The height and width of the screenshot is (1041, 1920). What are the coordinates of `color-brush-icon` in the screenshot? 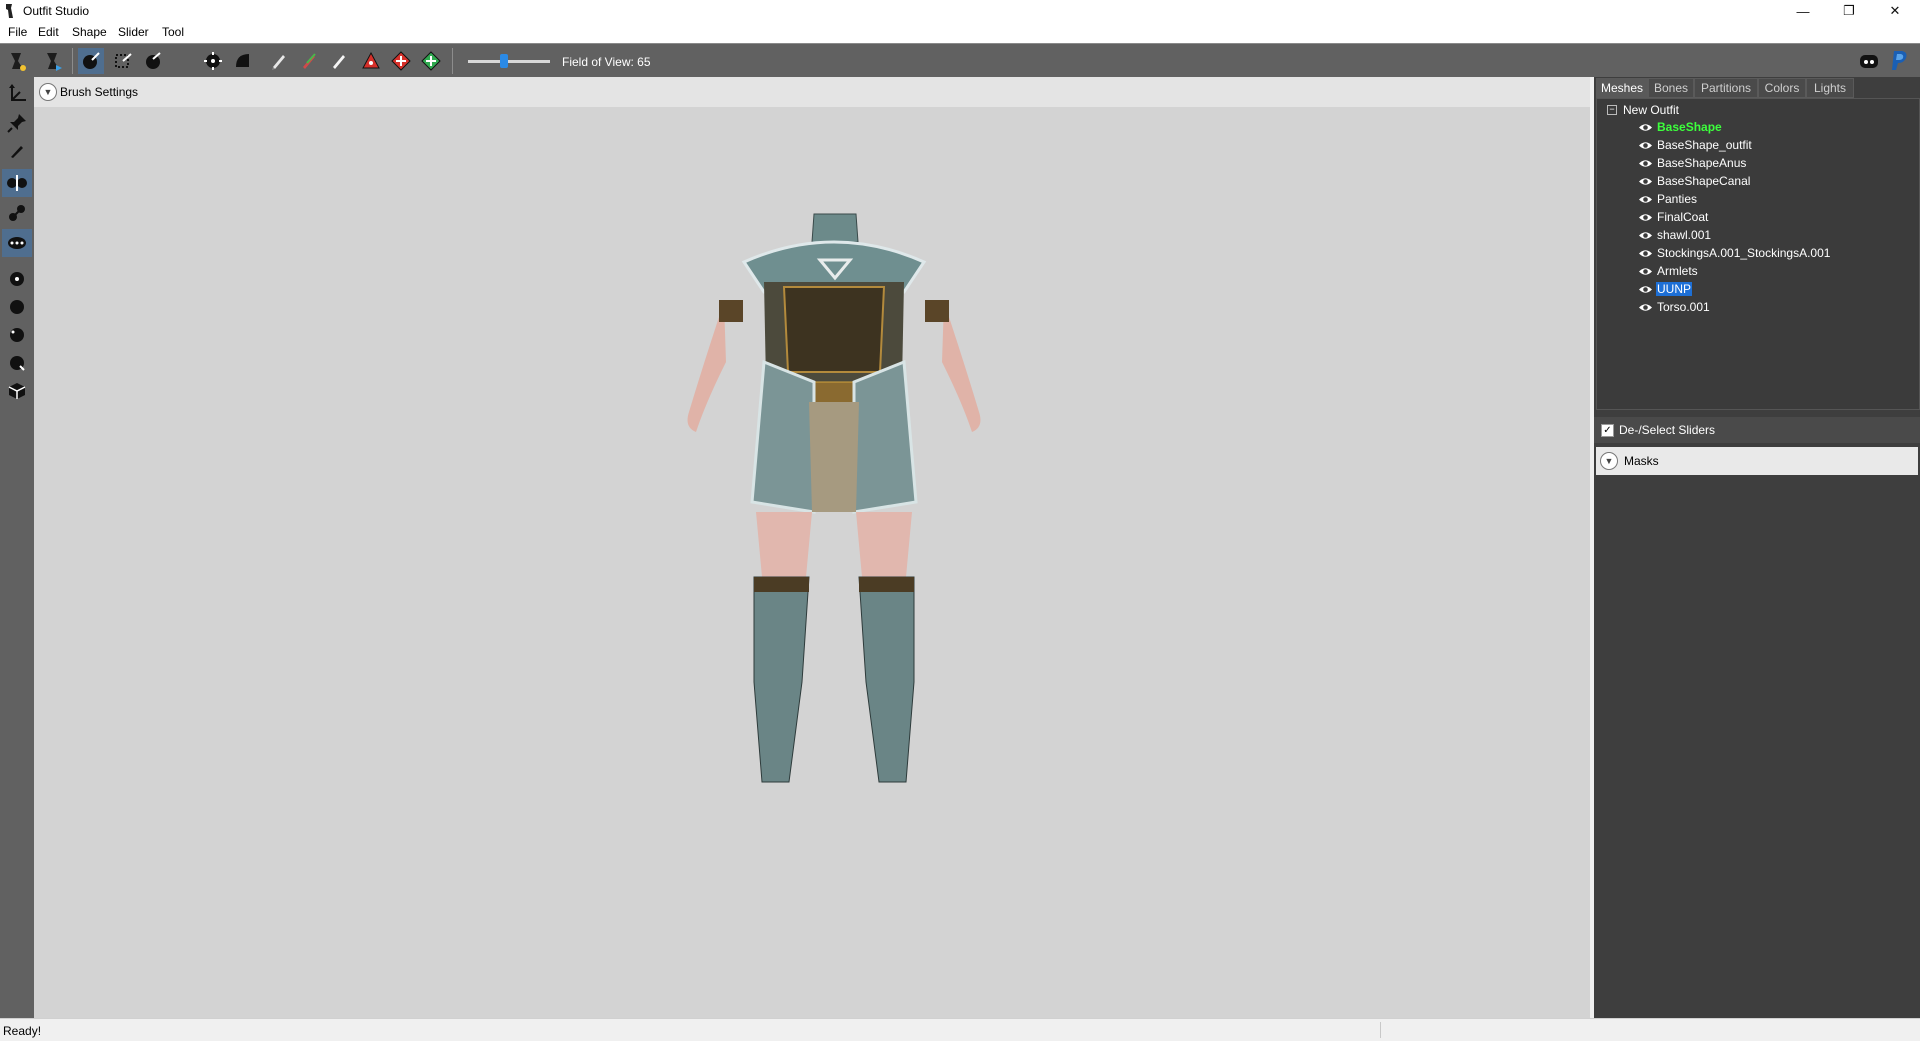 It's located at (309, 61).